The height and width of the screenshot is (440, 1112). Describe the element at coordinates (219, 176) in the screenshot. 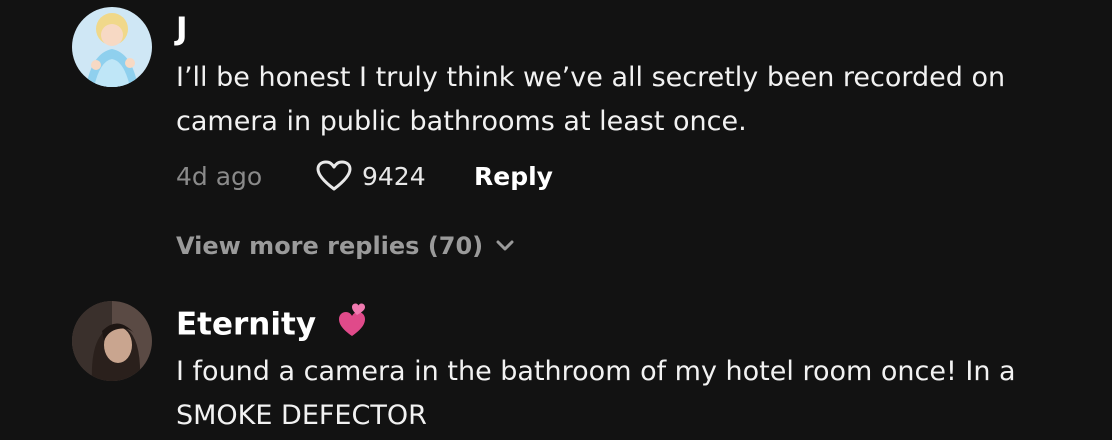

I see `timestamp: 4d ago` at that location.